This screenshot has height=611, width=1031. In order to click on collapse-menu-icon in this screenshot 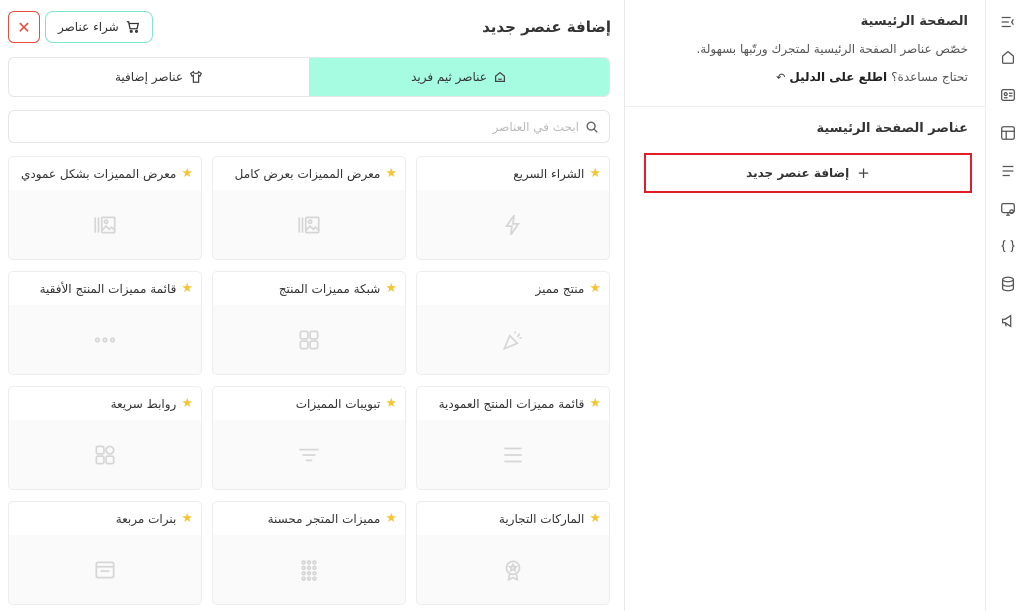, I will do `click(1008, 22)`.